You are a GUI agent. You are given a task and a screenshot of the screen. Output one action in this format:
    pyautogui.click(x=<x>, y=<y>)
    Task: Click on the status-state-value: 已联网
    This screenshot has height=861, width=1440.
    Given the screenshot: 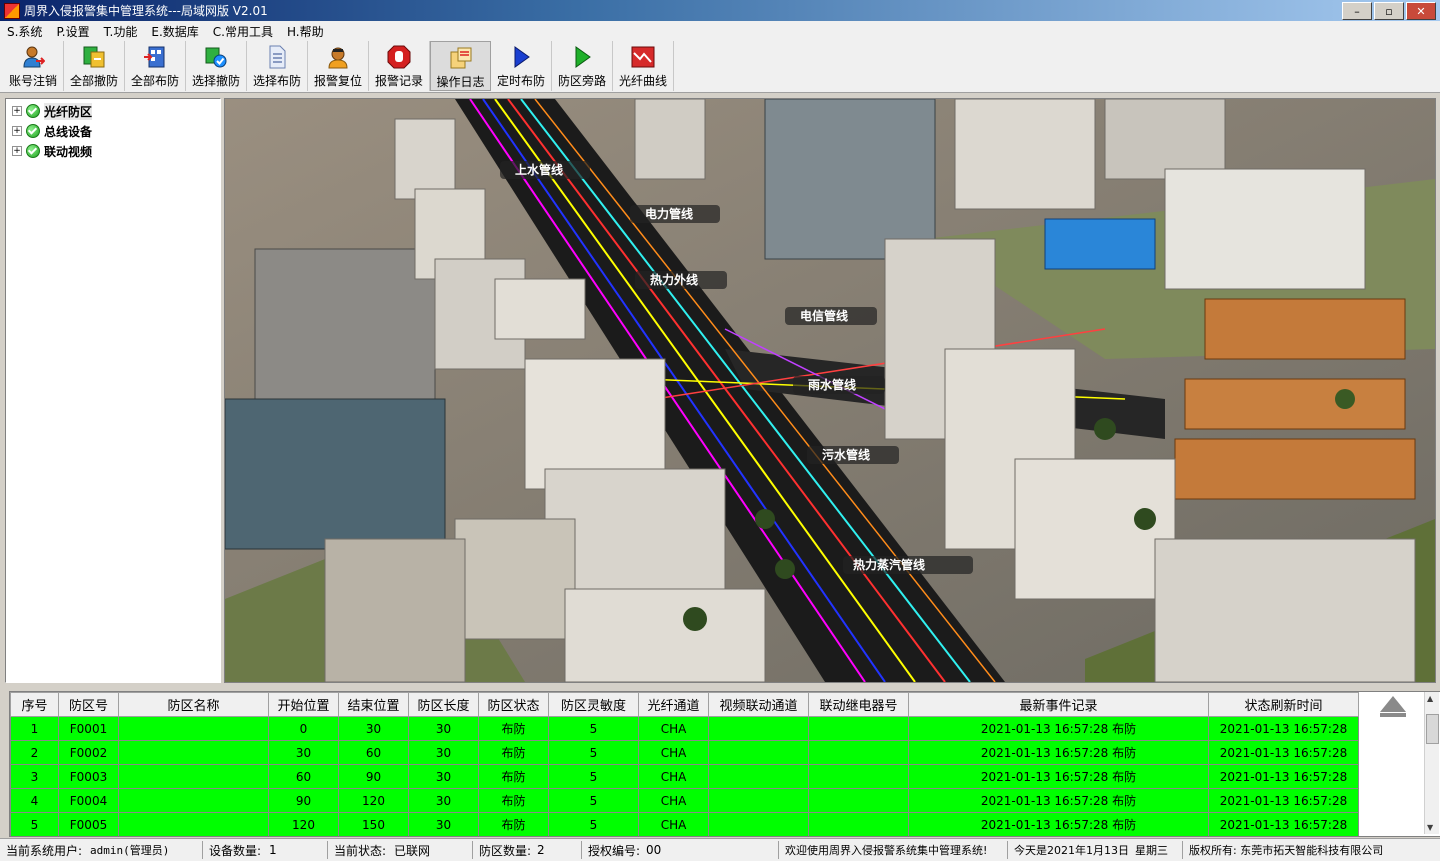 What is the action you would take?
    pyautogui.click(x=412, y=850)
    